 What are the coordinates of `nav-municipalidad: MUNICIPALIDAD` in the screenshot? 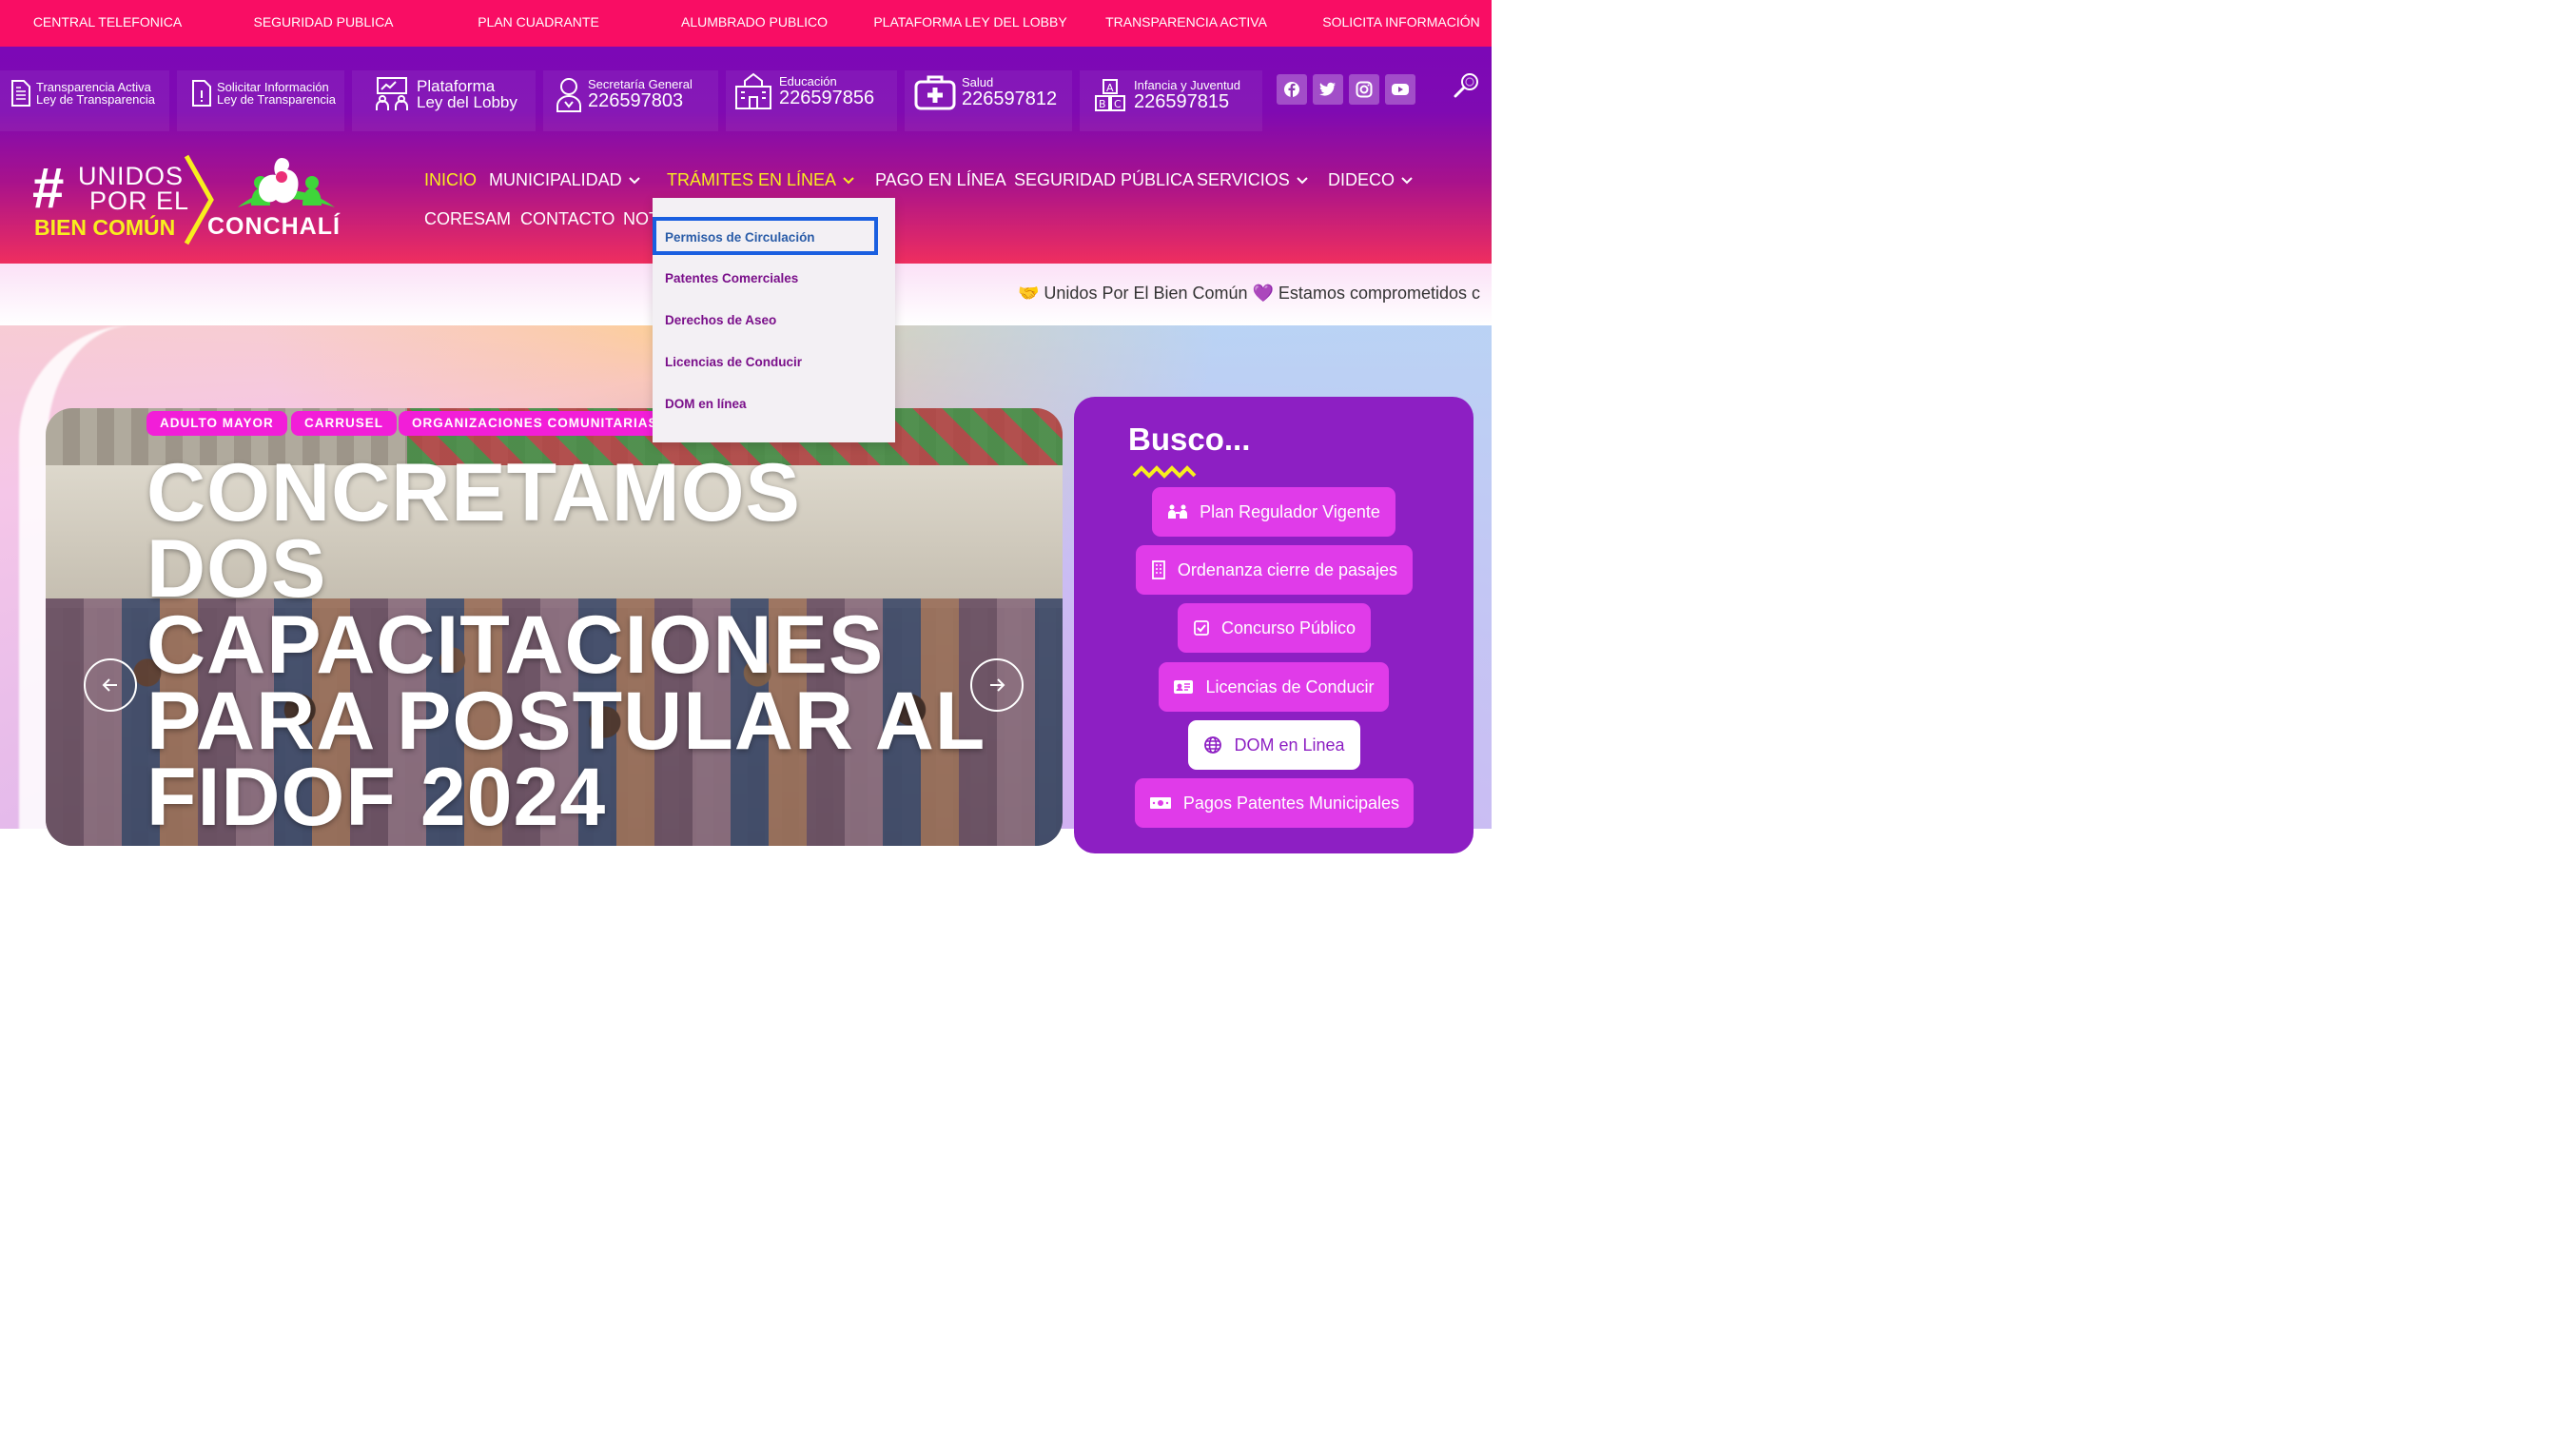 It's located at (565, 180).